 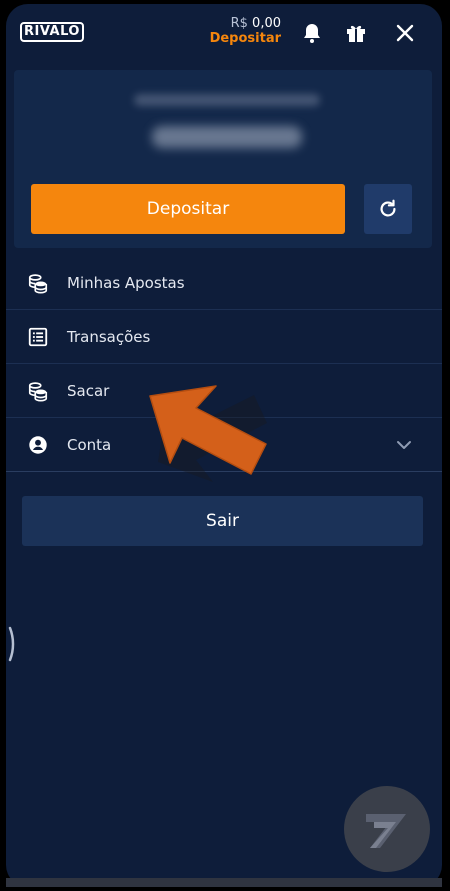 What do you see at coordinates (12, 644) in the screenshot?
I see `edge-swipe-handle` at bounding box center [12, 644].